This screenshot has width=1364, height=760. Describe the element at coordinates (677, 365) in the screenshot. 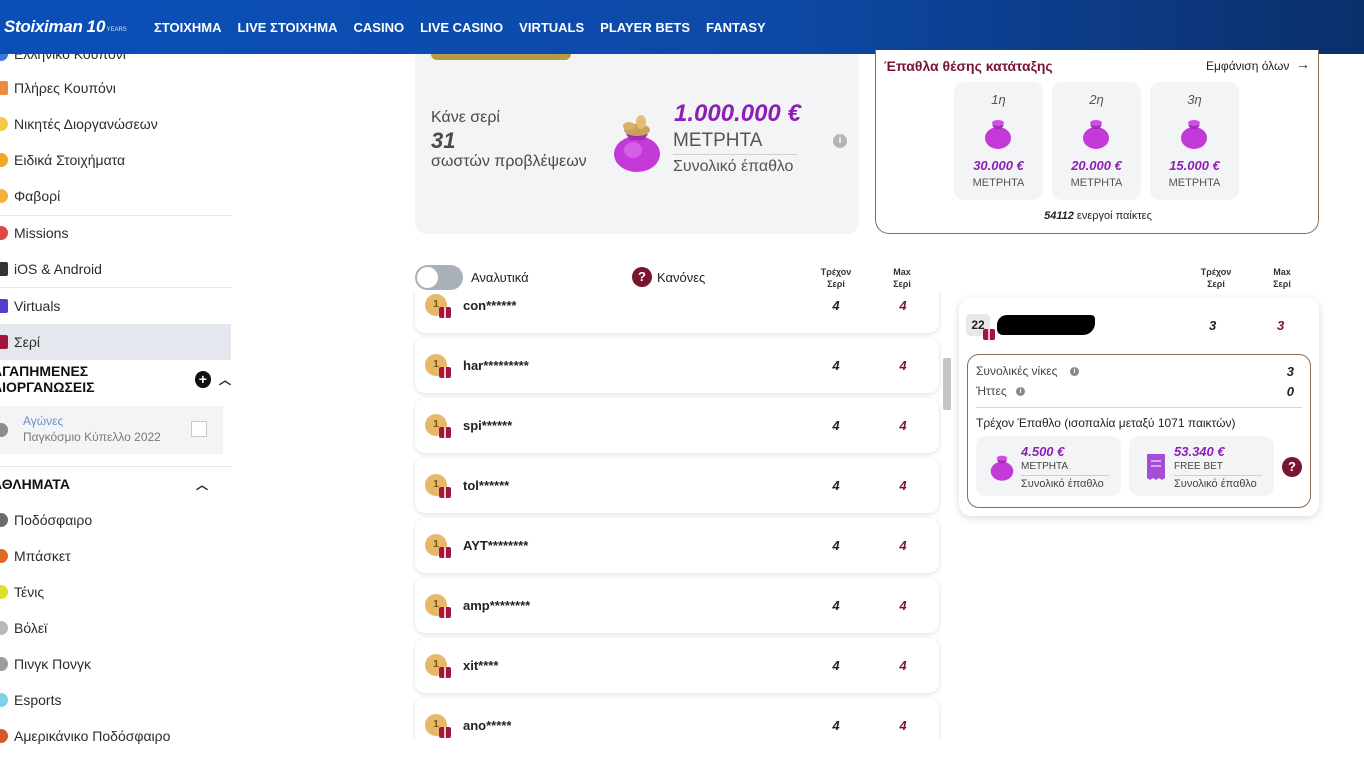

I see `table-row: 1 har********* 4 4` at that location.